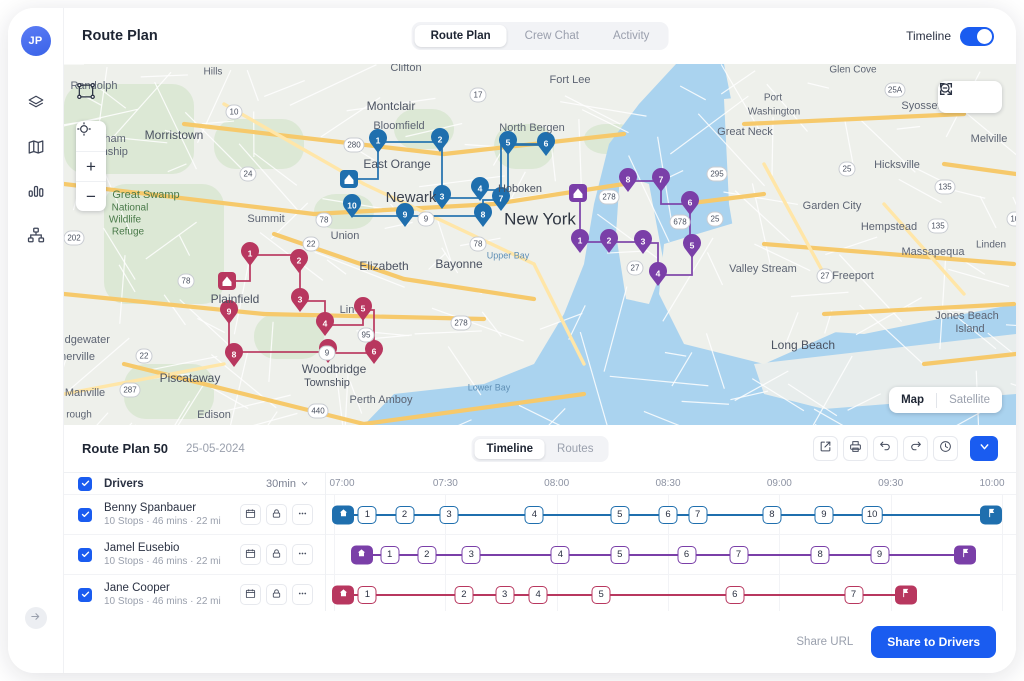 The height and width of the screenshot is (681, 1024). What do you see at coordinates (381, 400) in the screenshot?
I see `svg-text: Perth Amboy` at bounding box center [381, 400].